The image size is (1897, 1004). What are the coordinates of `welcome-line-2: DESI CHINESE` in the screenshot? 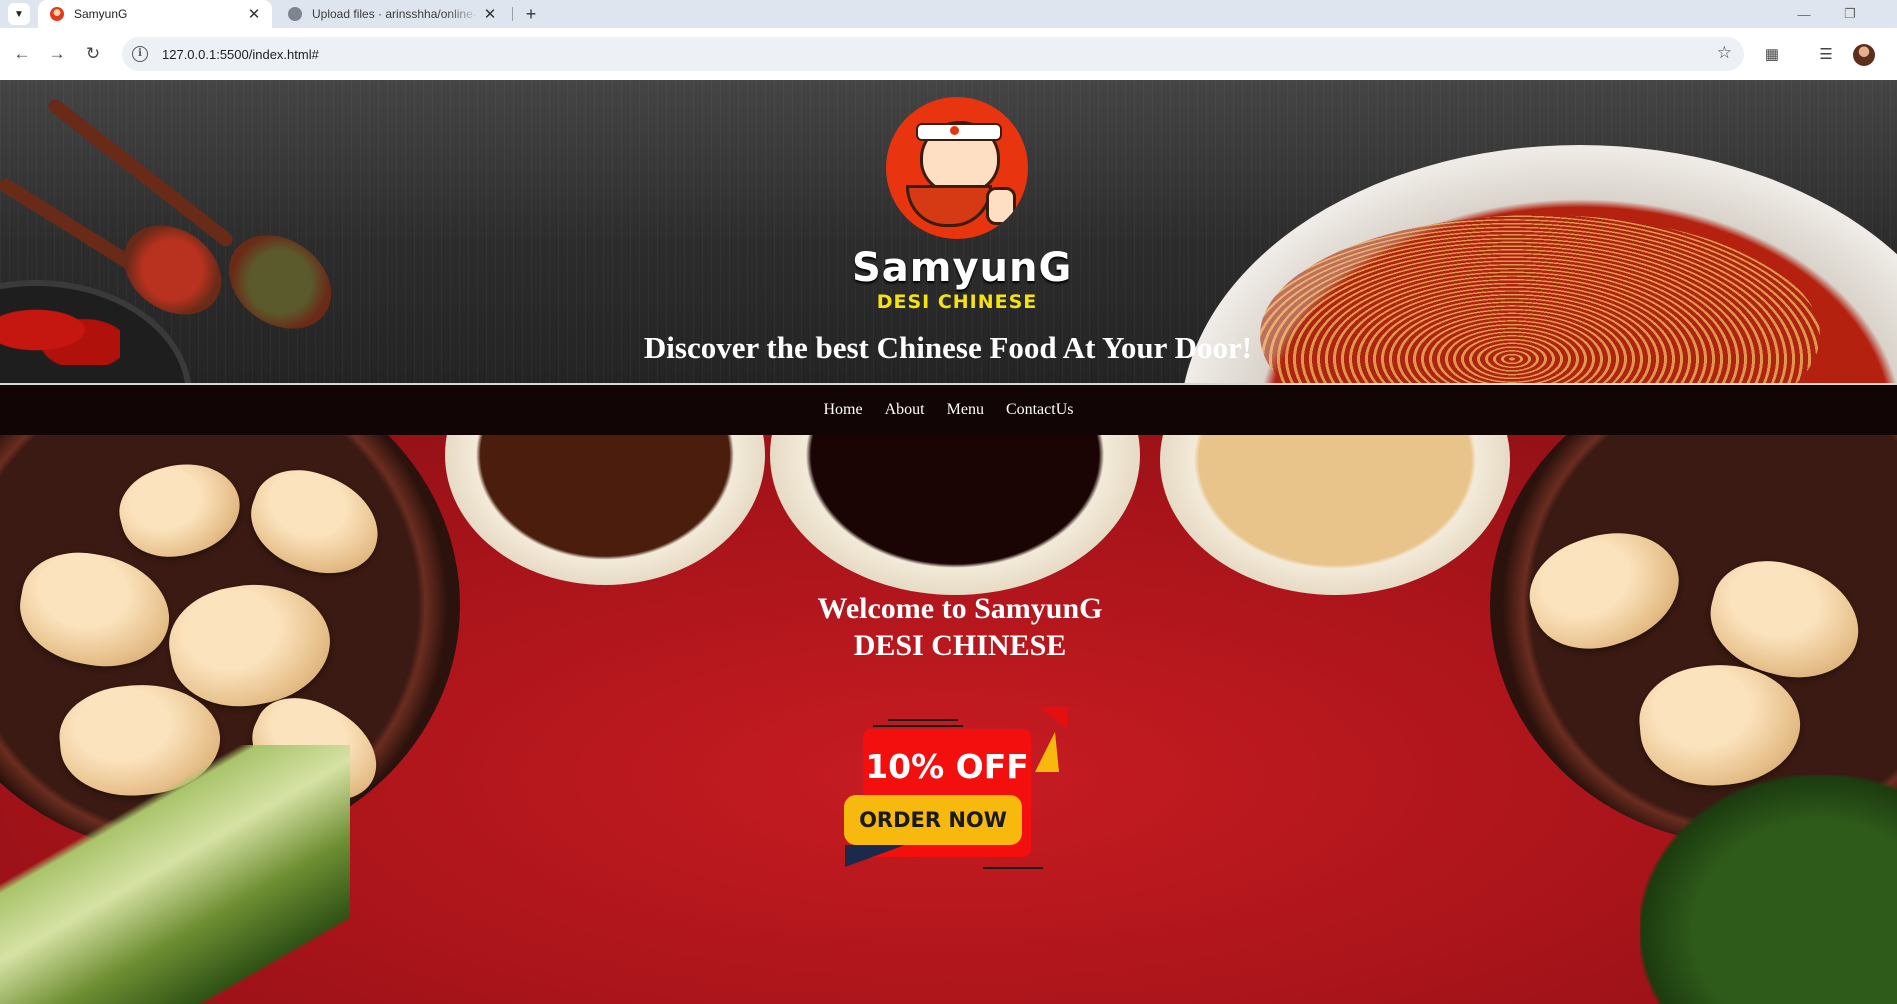 It's located at (960, 645).